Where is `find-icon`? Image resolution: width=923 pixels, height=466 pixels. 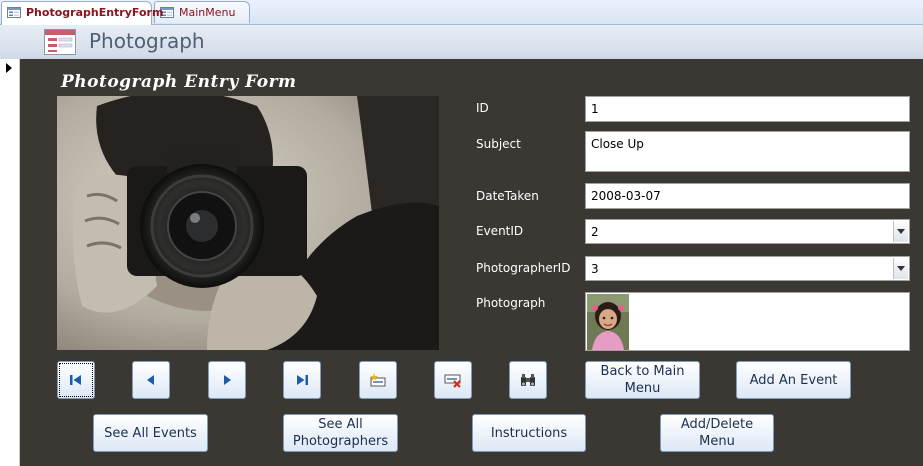
find-icon is located at coordinates (528, 380).